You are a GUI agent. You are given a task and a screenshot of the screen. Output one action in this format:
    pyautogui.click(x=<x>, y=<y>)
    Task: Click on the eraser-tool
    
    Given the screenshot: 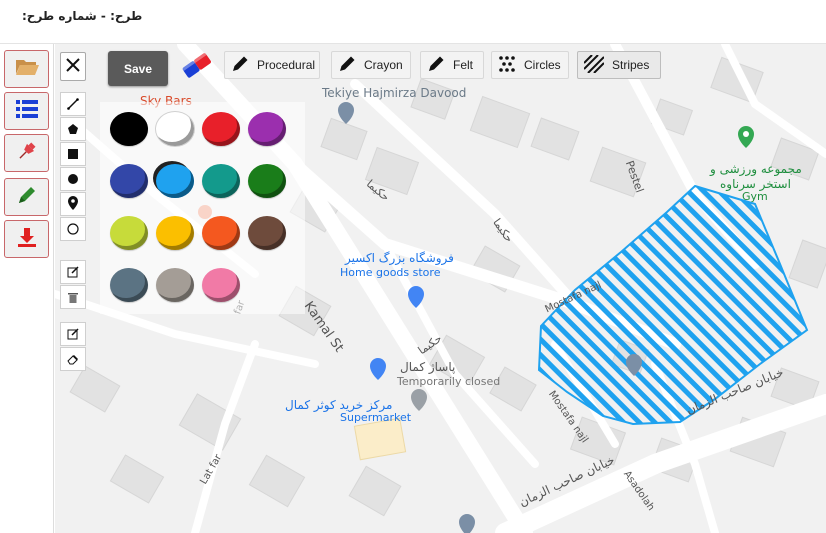 What is the action you would take?
    pyautogui.click(x=73, y=359)
    